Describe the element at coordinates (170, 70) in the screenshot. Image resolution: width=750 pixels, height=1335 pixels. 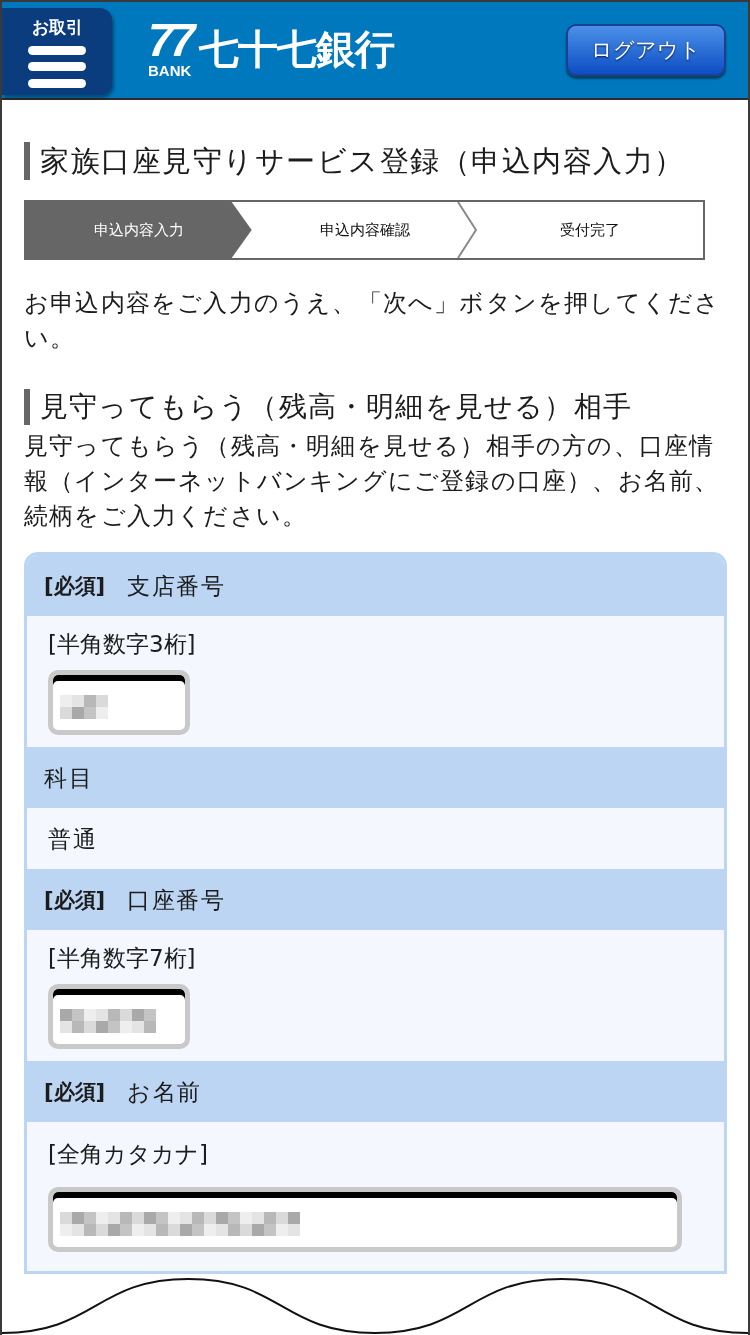
I see `logo-subtitle: BANK` at that location.